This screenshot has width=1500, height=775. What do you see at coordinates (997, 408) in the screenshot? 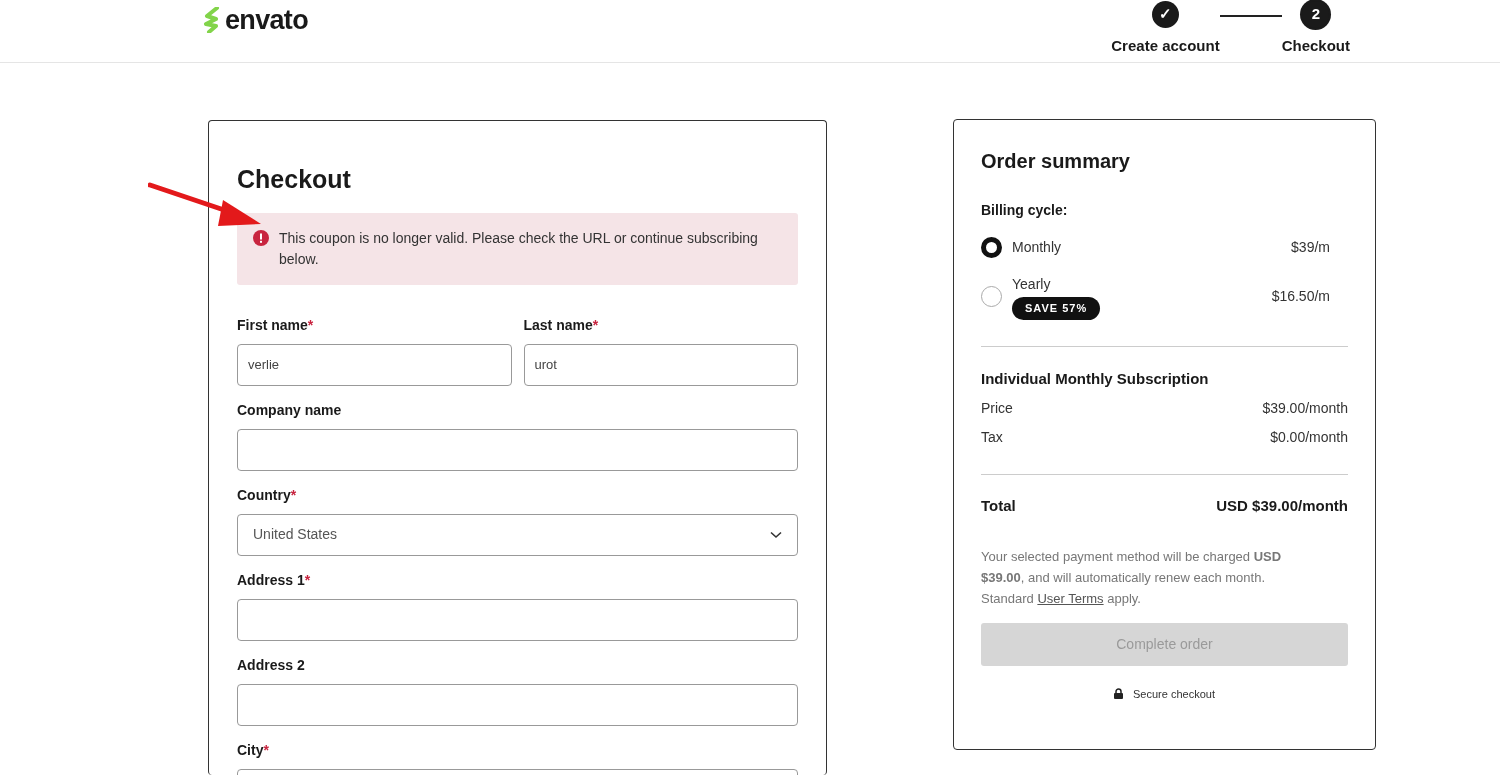
I see `line-label: Price` at bounding box center [997, 408].